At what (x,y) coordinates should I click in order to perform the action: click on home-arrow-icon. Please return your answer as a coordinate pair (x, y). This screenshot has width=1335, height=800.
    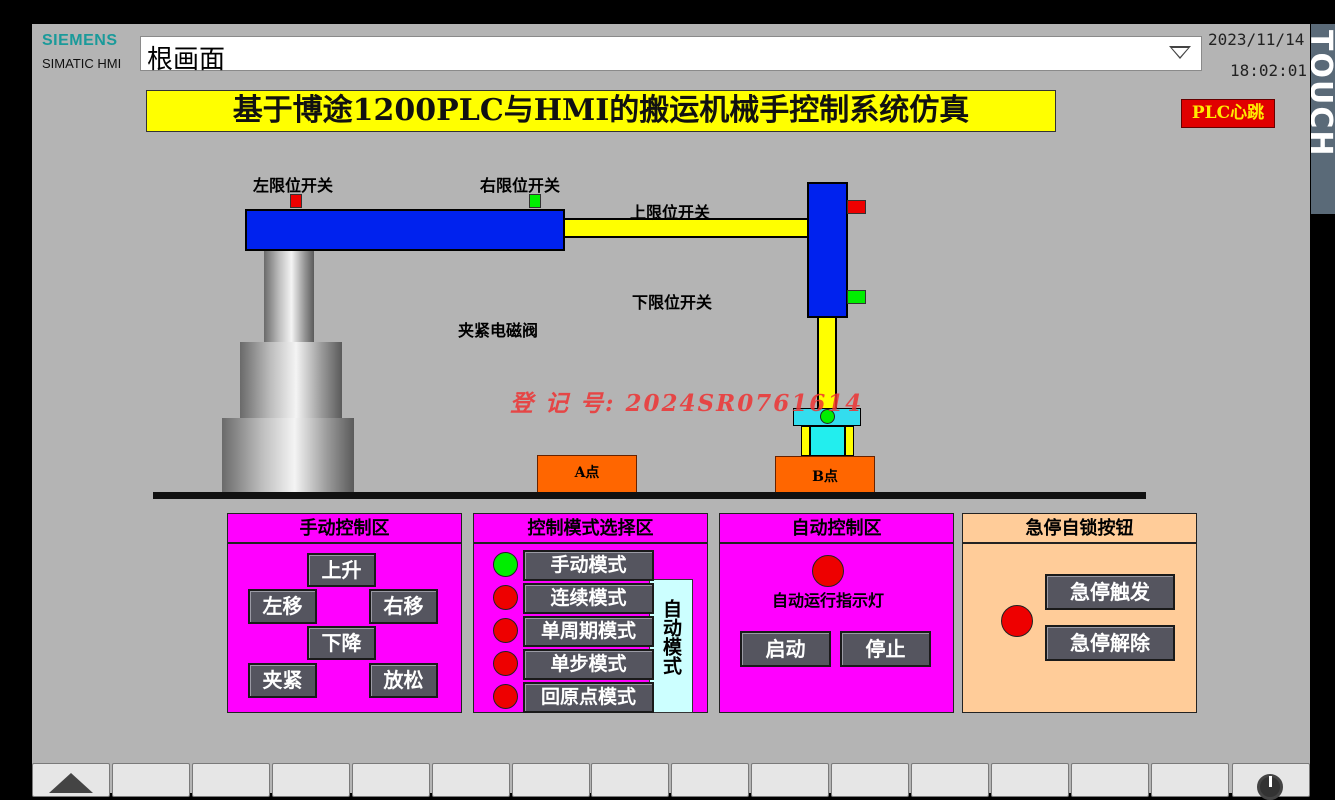
    Looking at the image, I should click on (71, 783).